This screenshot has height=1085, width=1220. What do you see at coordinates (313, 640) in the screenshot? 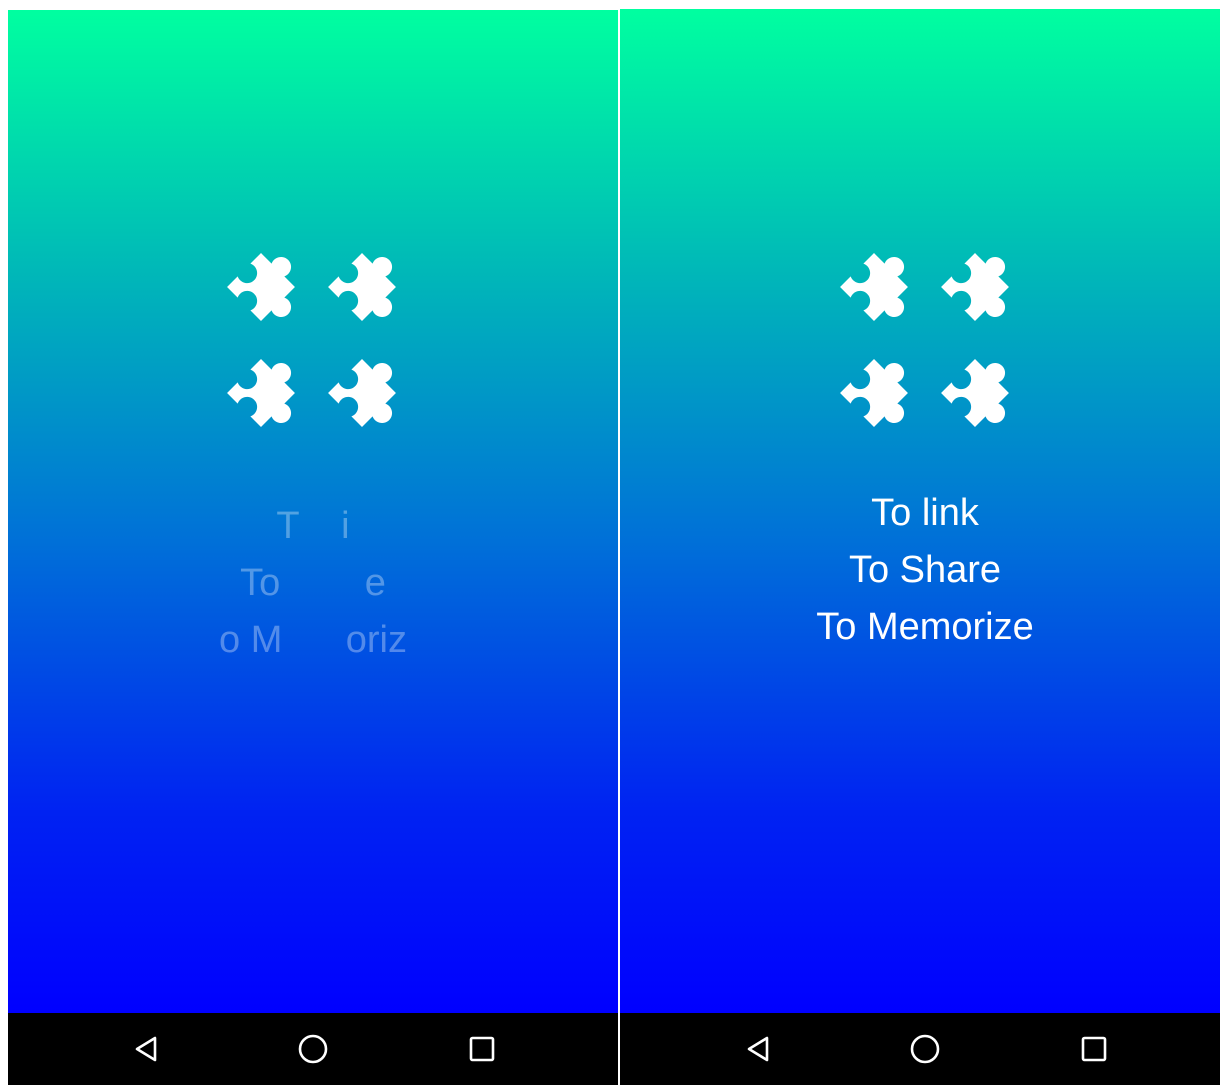
I see `tagline-line-3: o M oriz` at bounding box center [313, 640].